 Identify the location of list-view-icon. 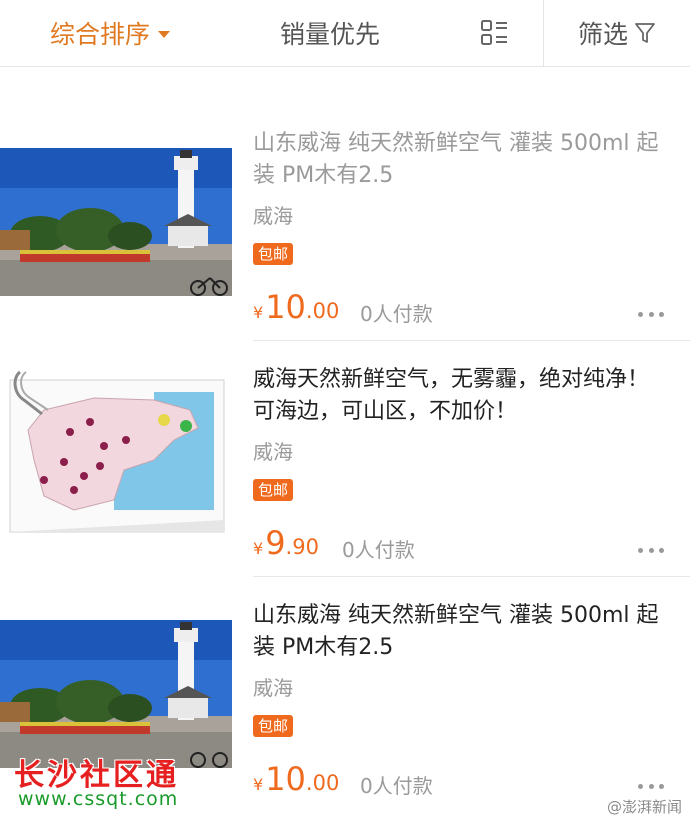
(495, 33).